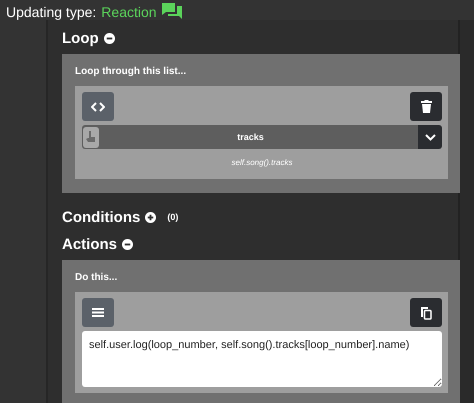  I want to click on list-select: tracks, so click(250, 137).